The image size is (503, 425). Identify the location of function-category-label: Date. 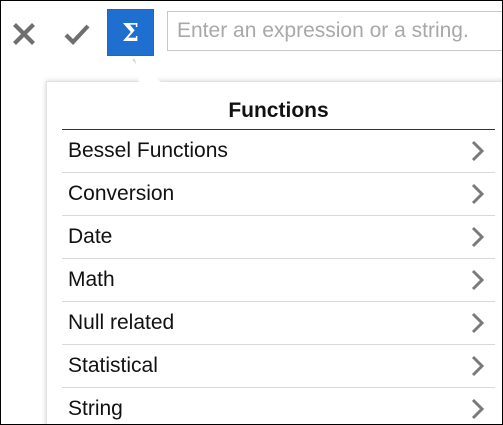
(90, 236).